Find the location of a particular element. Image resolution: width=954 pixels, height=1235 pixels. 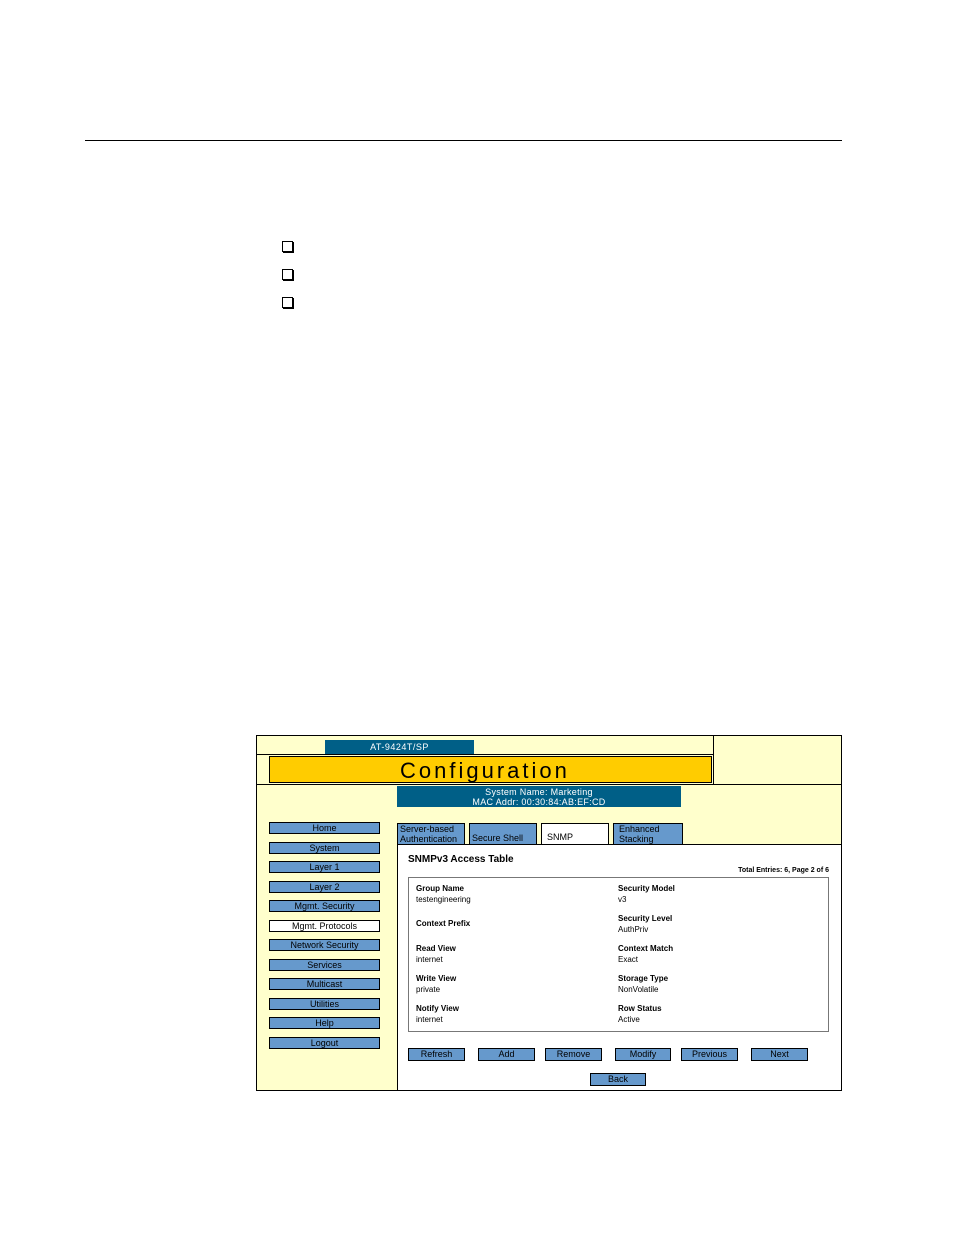

next-button: Next is located at coordinates (779, 1054).